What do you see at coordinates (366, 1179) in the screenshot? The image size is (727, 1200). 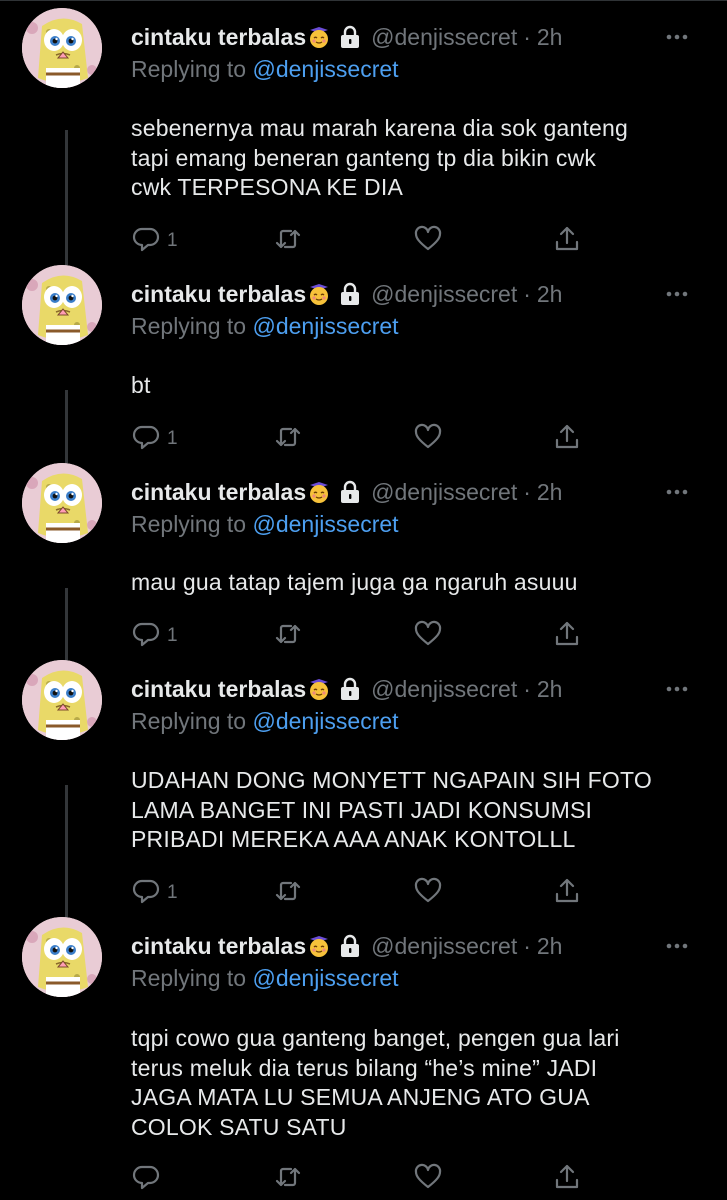 I see `tweet-actions` at bounding box center [366, 1179].